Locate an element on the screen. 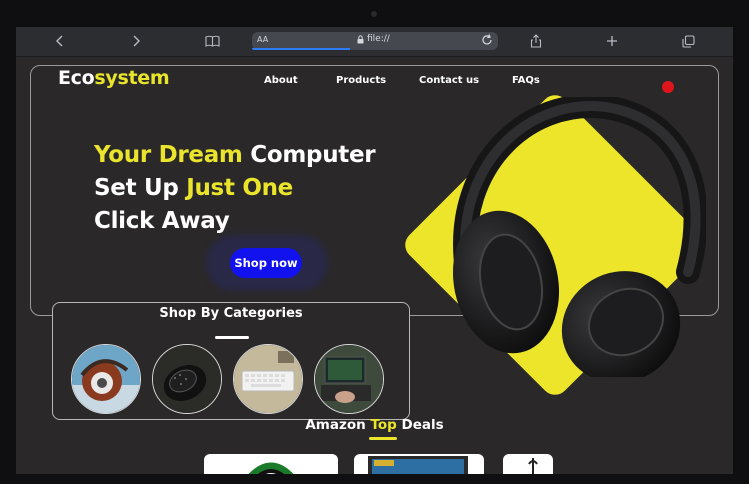 The width and height of the screenshot is (749, 484). deals-title-highlight: Top is located at coordinates (383, 425).